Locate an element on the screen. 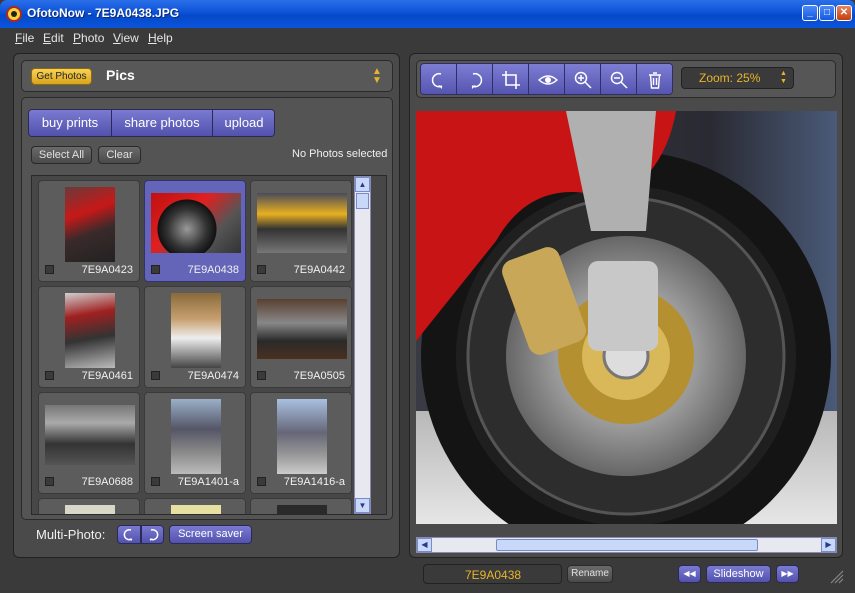 Image resolution: width=855 pixels, height=593 pixels. thumbnail-7E9A0461: 7E9A0461 is located at coordinates (89, 337).